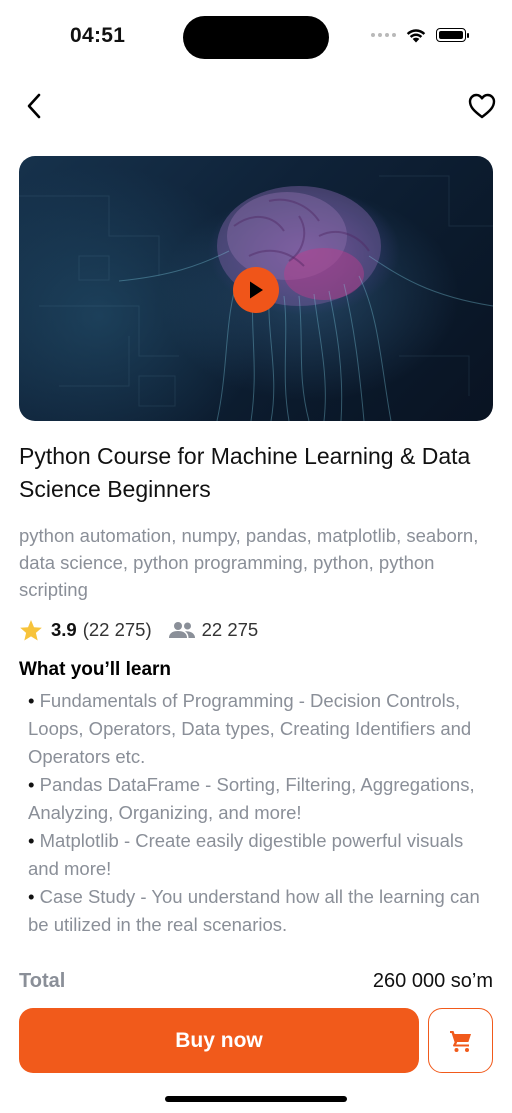  I want to click on rating-row: 3.9 (22 275) 22 275, so click(138, 630).